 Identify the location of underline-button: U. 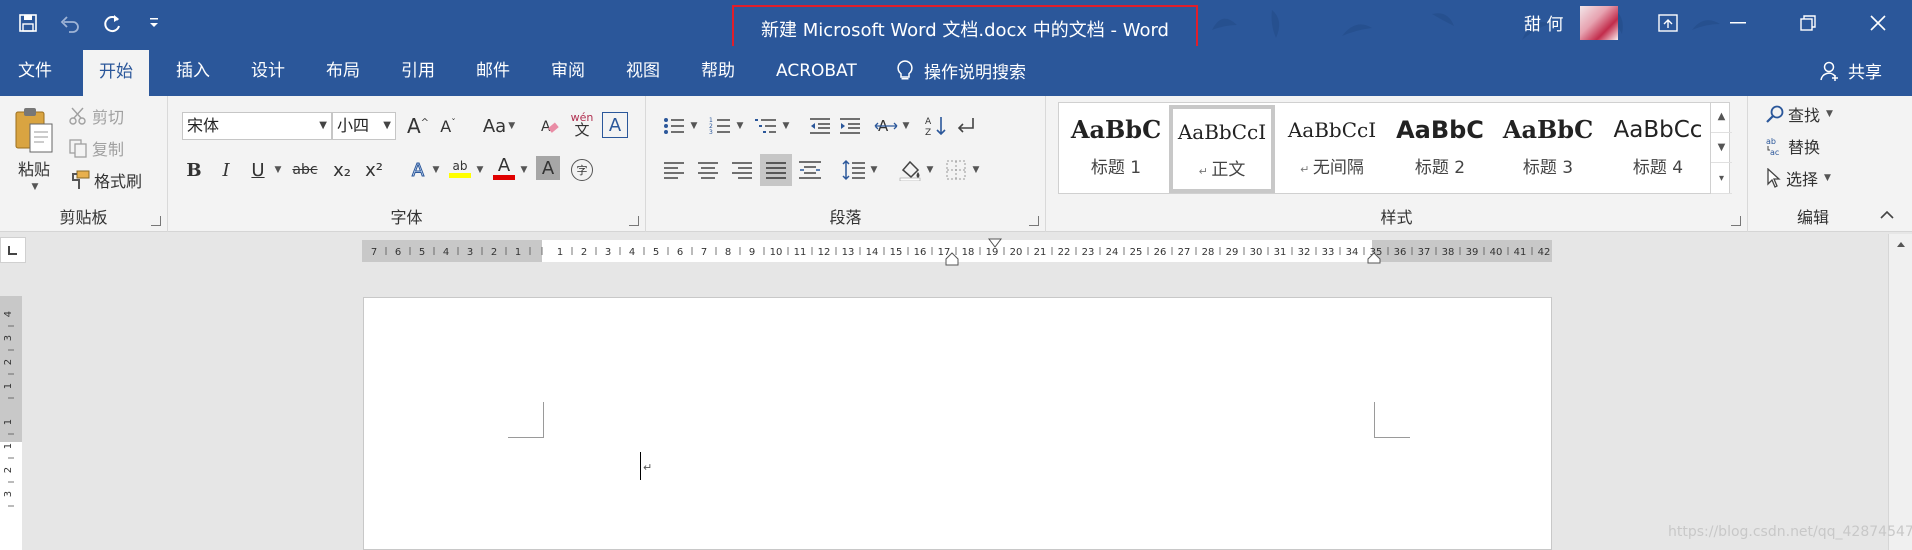
(258, 170).